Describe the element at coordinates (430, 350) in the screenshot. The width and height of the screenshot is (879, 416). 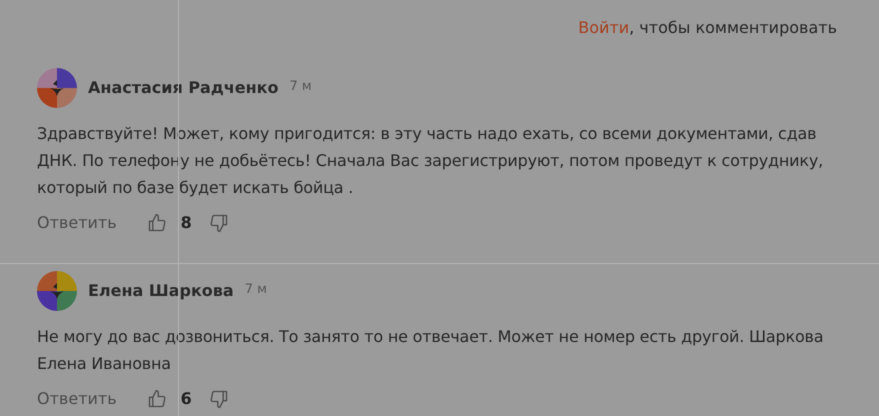
I see `comment-text: Не могу до вас дозвониться. То занято то не отвечает. Может не номер есть другой. Шаркова Елена Ивановна` at that location.